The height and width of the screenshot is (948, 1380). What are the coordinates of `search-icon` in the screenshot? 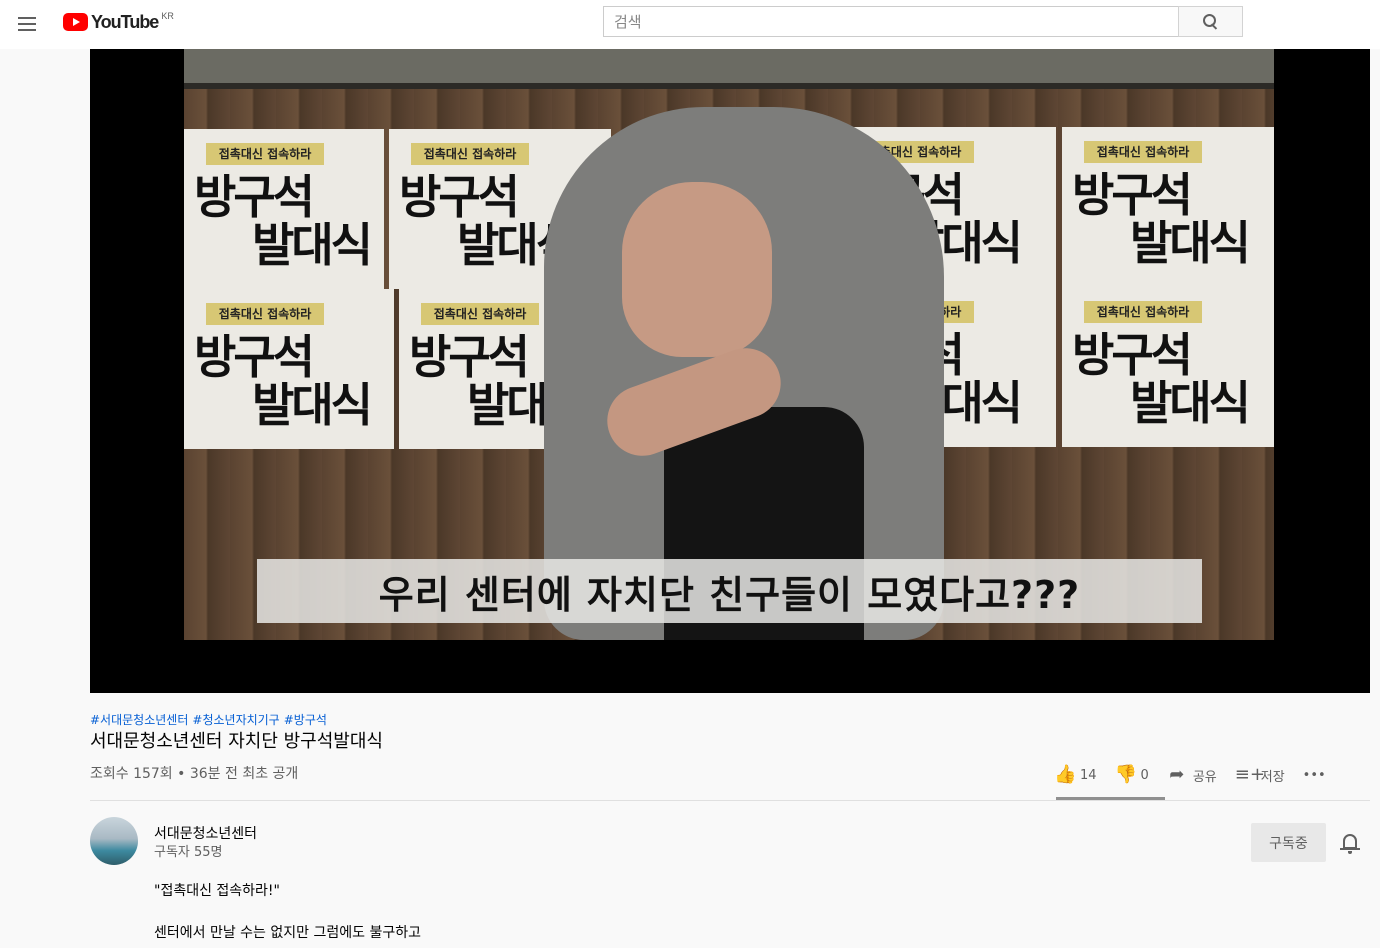 It's located at (1210, 21).